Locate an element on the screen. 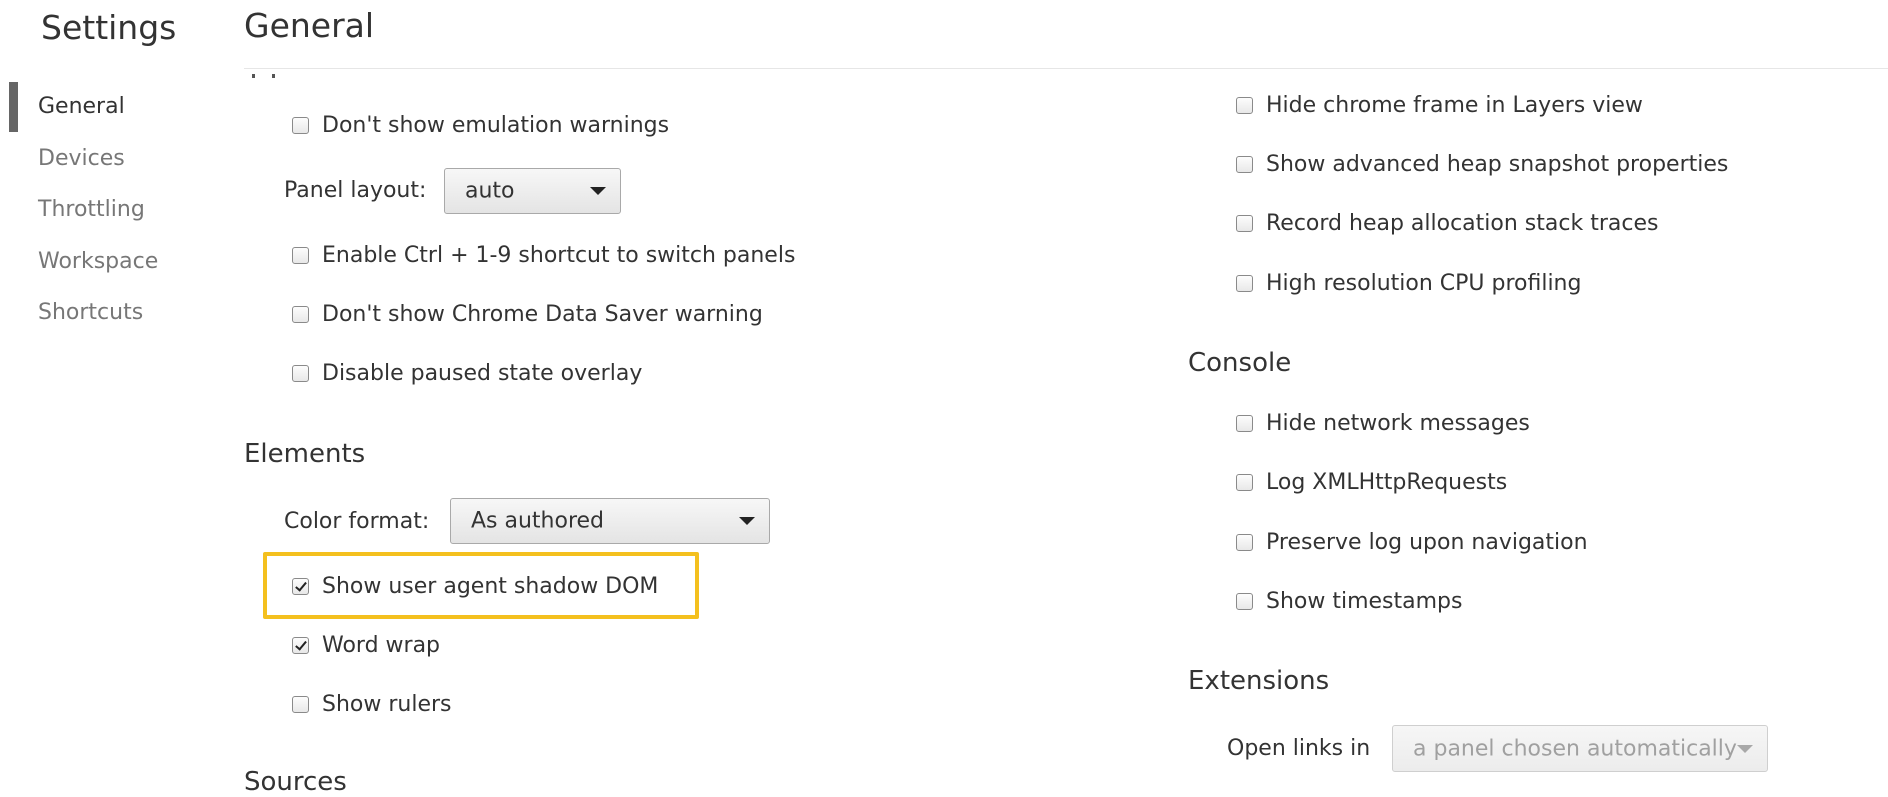 Image resolution: width=1888 pixels, height=797 pixels. preserve-log-row: Preserve log upon navigation is located at coordinates (1412, 542).